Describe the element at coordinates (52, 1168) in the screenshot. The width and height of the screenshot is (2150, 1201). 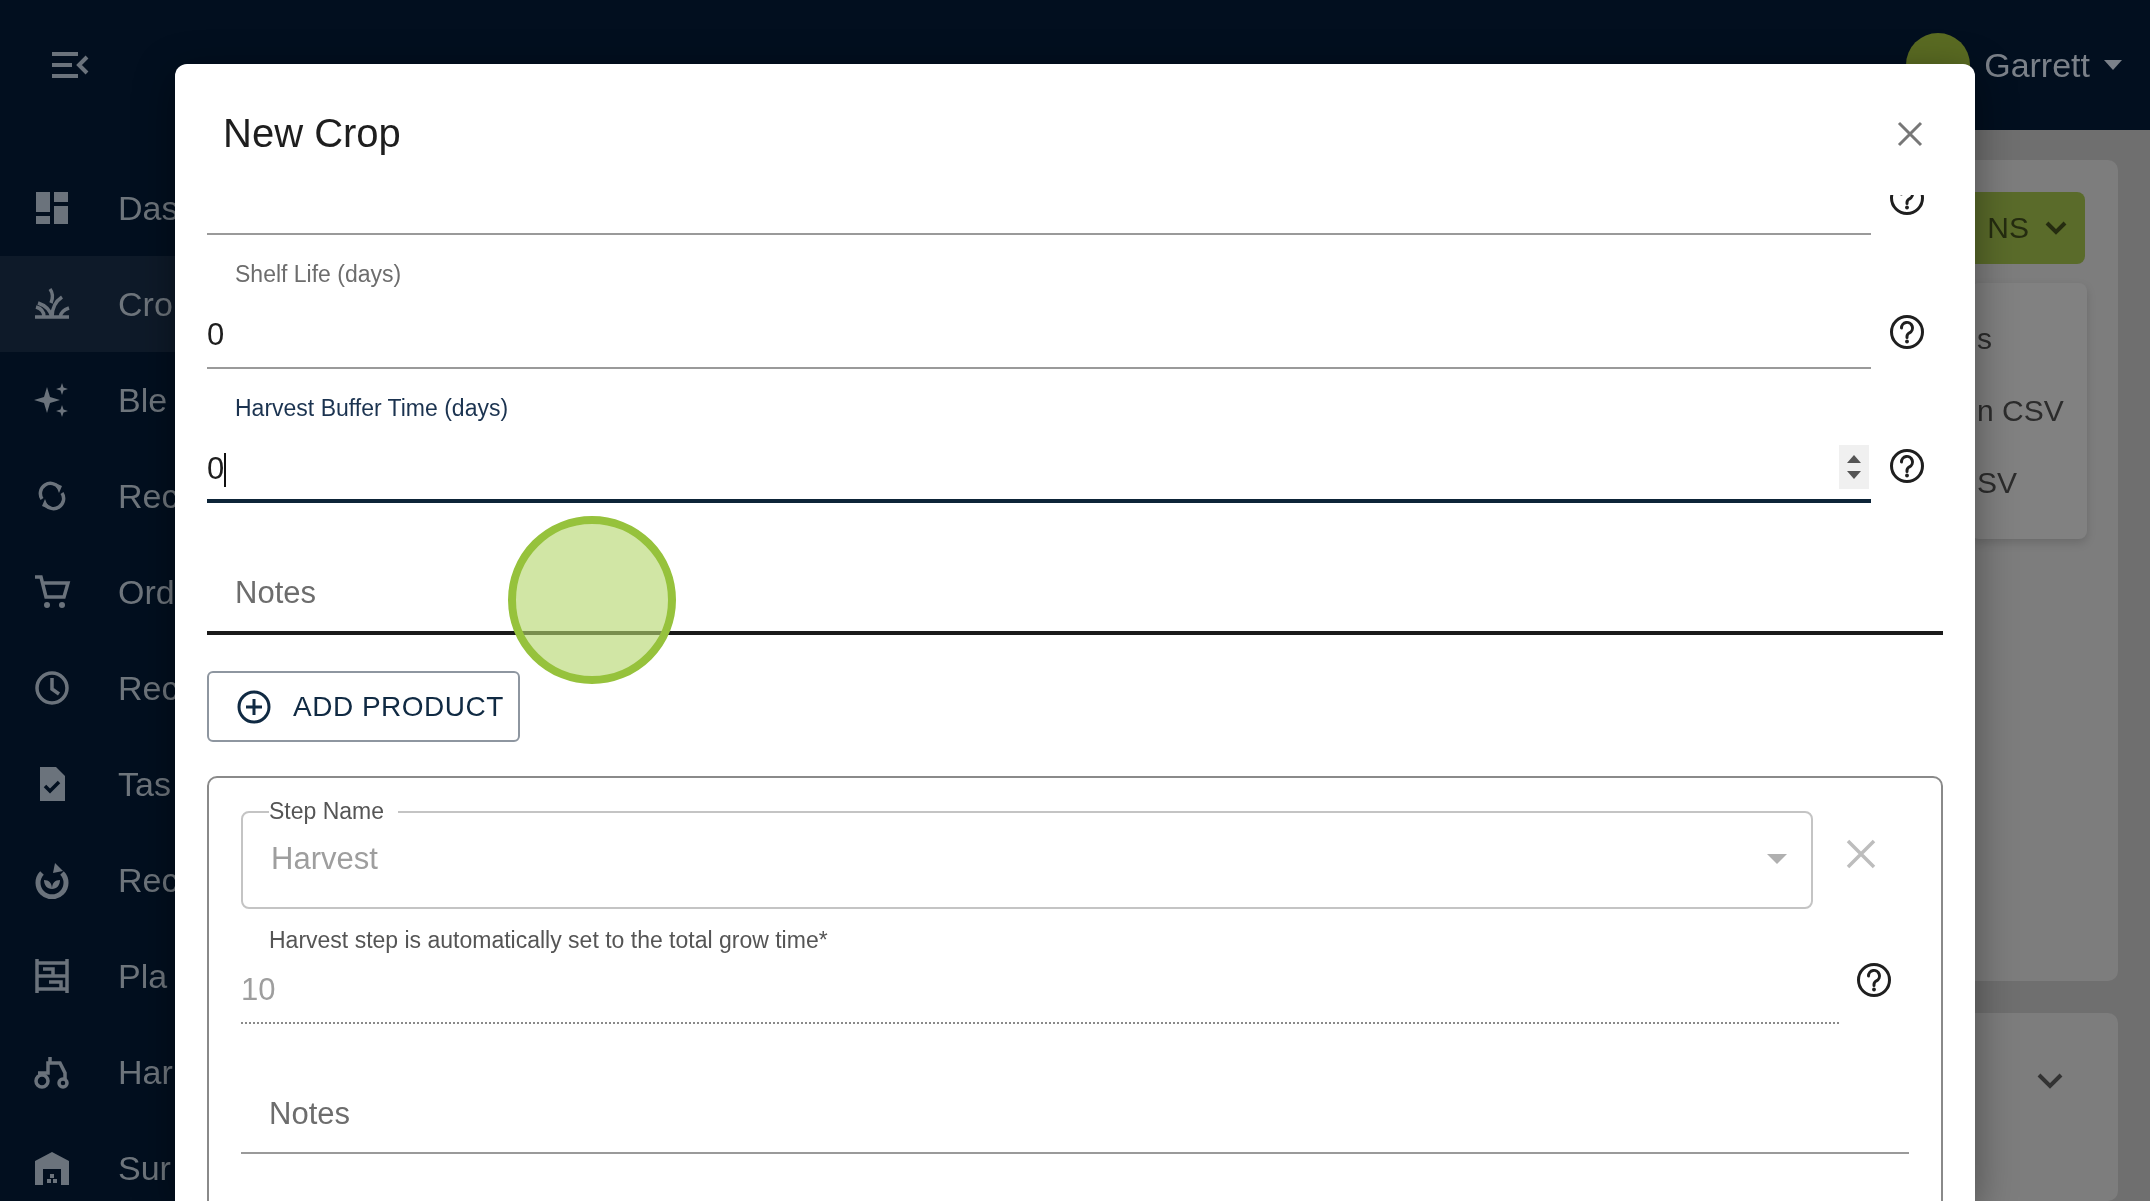
I see `warehouse-icon` at that location.